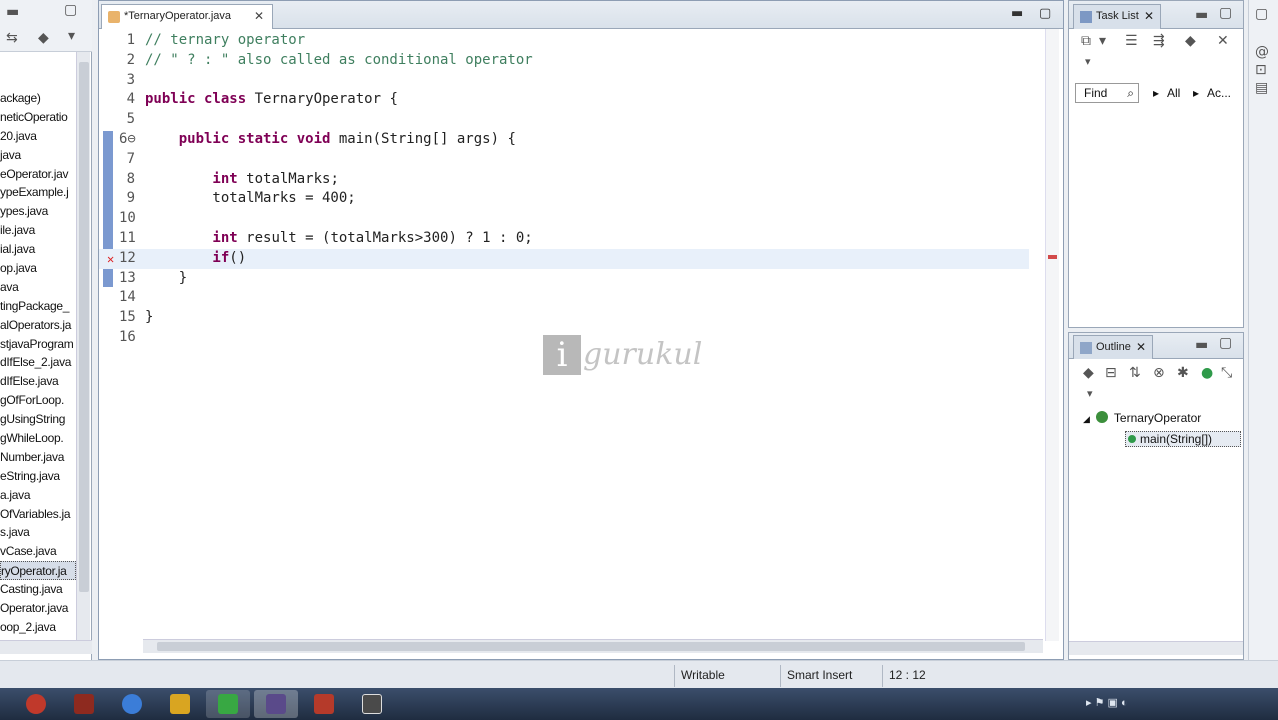 The height and width of the screenshot is (720, 1278). What do you see at coordinates (1086, 419) in the screenshot?
I see `chevron-down-icon: ◢` at bounding box center [1086, 419].